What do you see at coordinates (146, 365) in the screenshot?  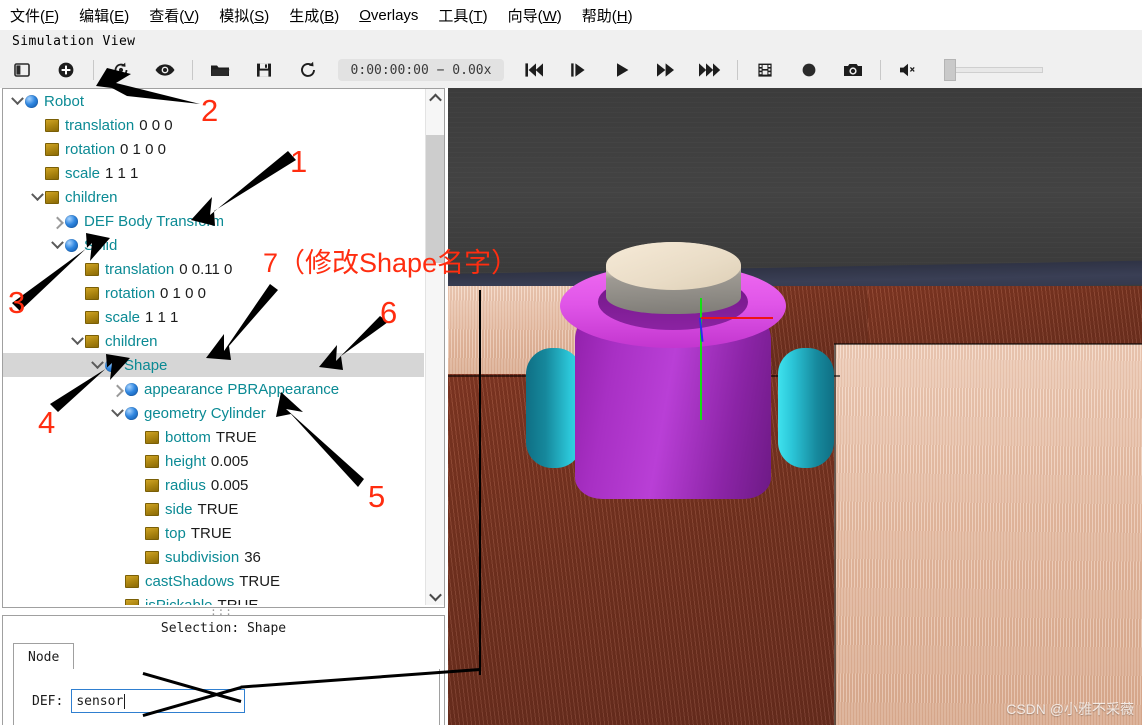 I see `tree-row-label: Shape` at bounding box center [146, 365].